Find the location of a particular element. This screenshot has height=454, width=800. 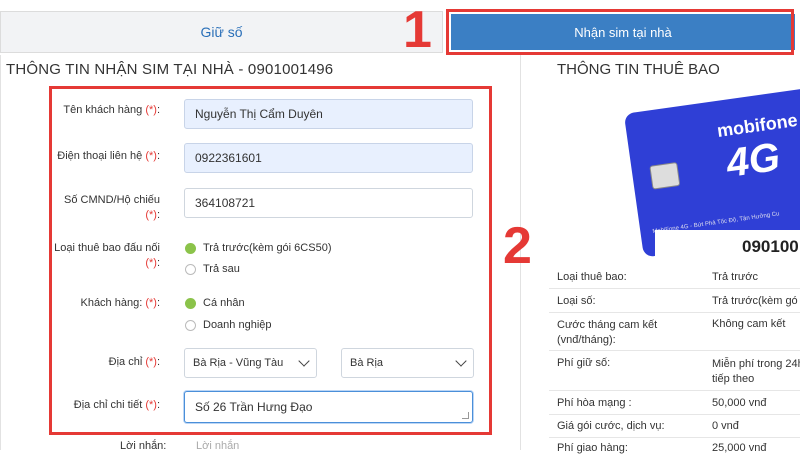

note-field: Lời nhắn is located at coordinates (217, 446).